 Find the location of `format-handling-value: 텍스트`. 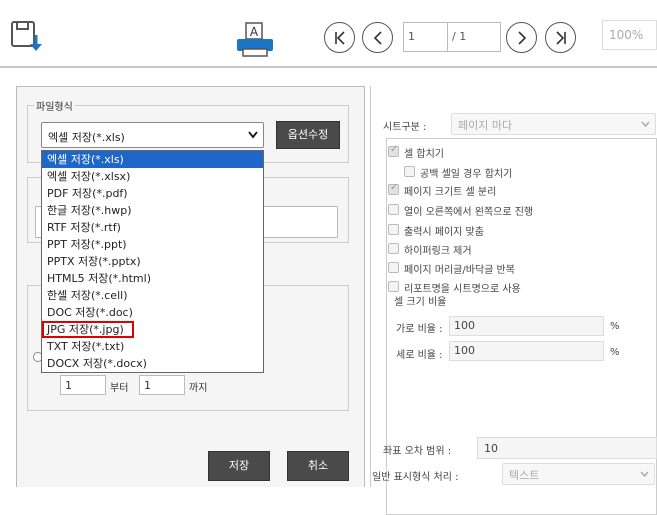

format-handling-value: 텍스트 is located at coordinates (524, 475).